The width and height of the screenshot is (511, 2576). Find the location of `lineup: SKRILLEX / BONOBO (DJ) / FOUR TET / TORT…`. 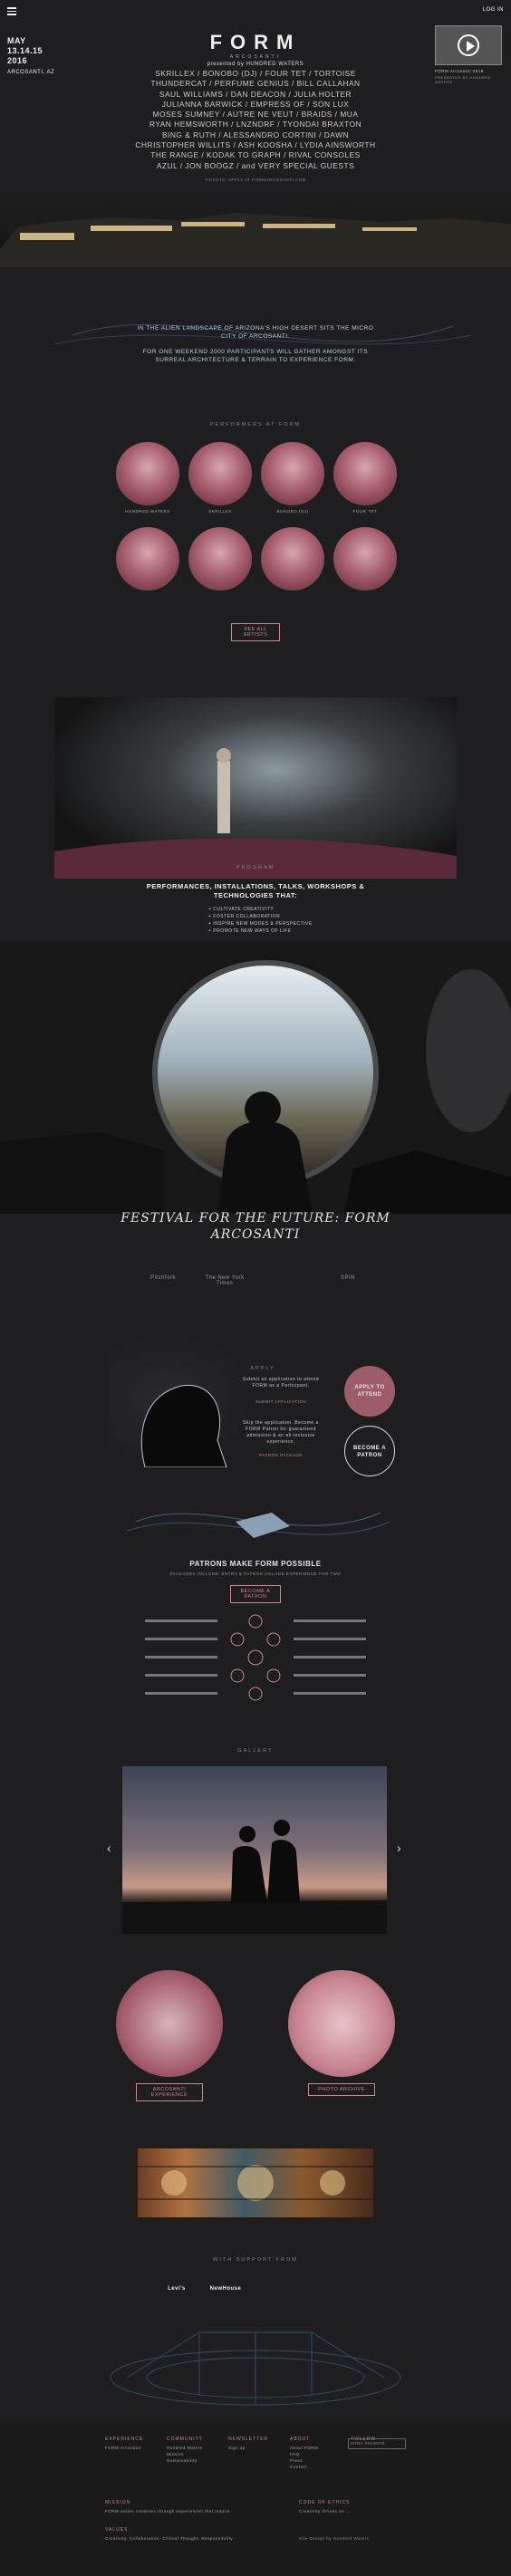

lineup: SKRILLEX / BONOBO (DJ) / FOUR TET / TORT… is located at coordinates (255, 120).